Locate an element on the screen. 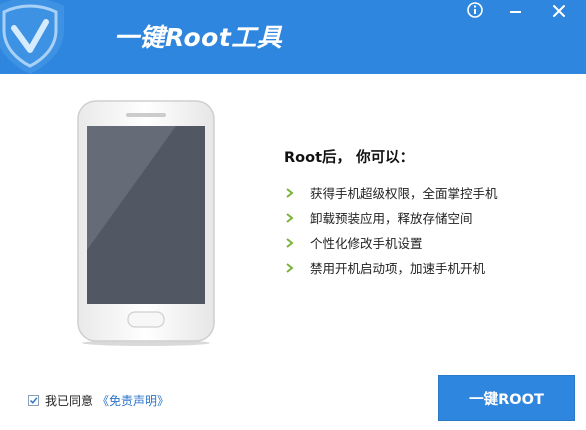 The height and width of the screenshot is (430, 586). list-item: 获得手机超级权限，全面掌控手机 is located at coordinates (434, 192).